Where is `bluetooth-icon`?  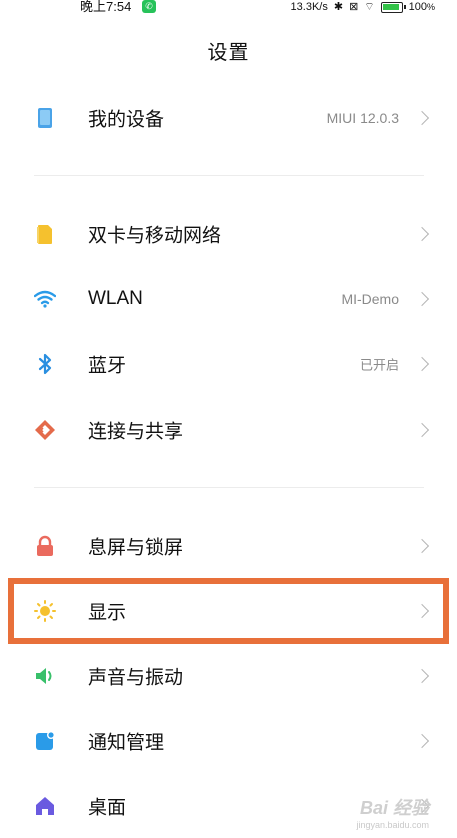 bluetooth-icon is located at coordinates (45, 364).